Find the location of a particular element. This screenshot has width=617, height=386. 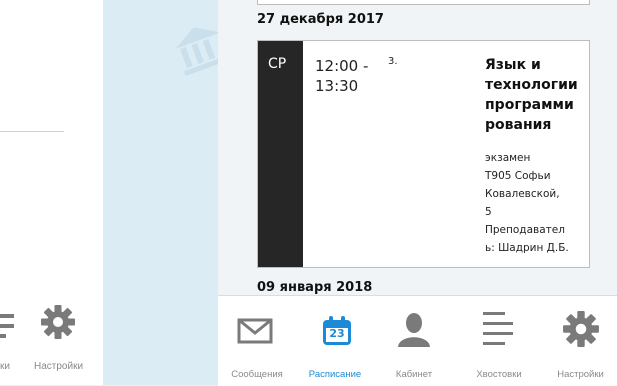

lesson-time: 12:00 - 13:30 is located at coordinates (342, 76).